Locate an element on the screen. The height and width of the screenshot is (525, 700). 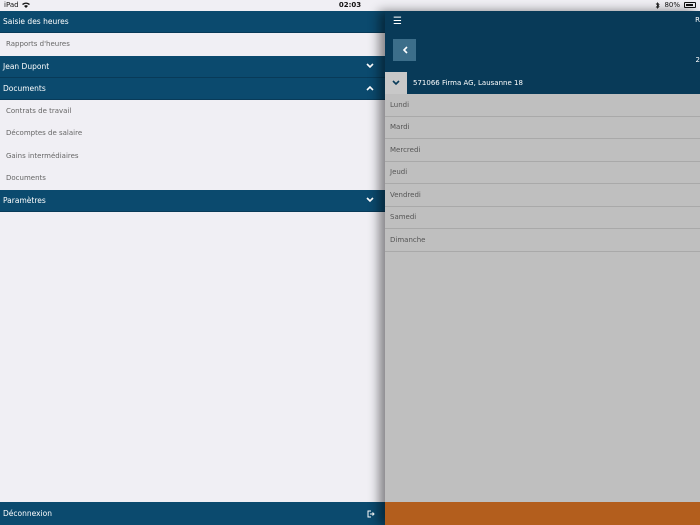
menu-item-label: Contrats de travail is located at coordinates (39, 110).